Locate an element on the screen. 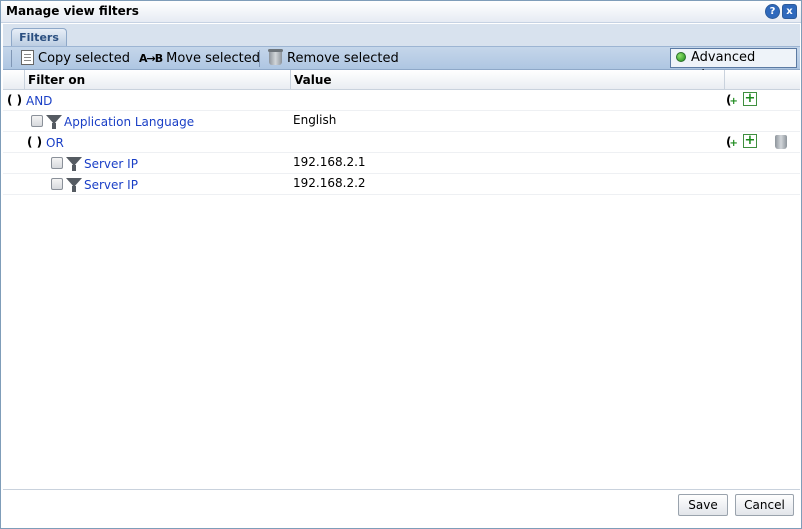 The image size is (802, 529). filter-field-link: Application Language is located at coordinates (129, 122).